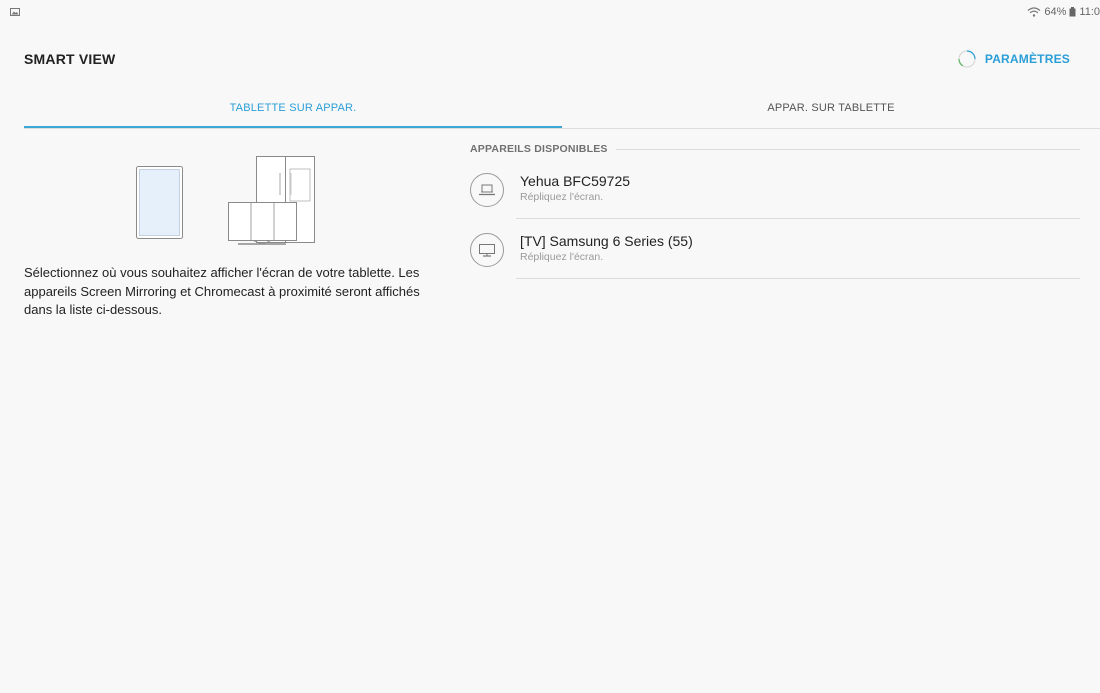  What do you see at coordinates (575, 181) in the screenshot?
I see `device-name: Yehua BFC59725` at bounding box center [575, 181].